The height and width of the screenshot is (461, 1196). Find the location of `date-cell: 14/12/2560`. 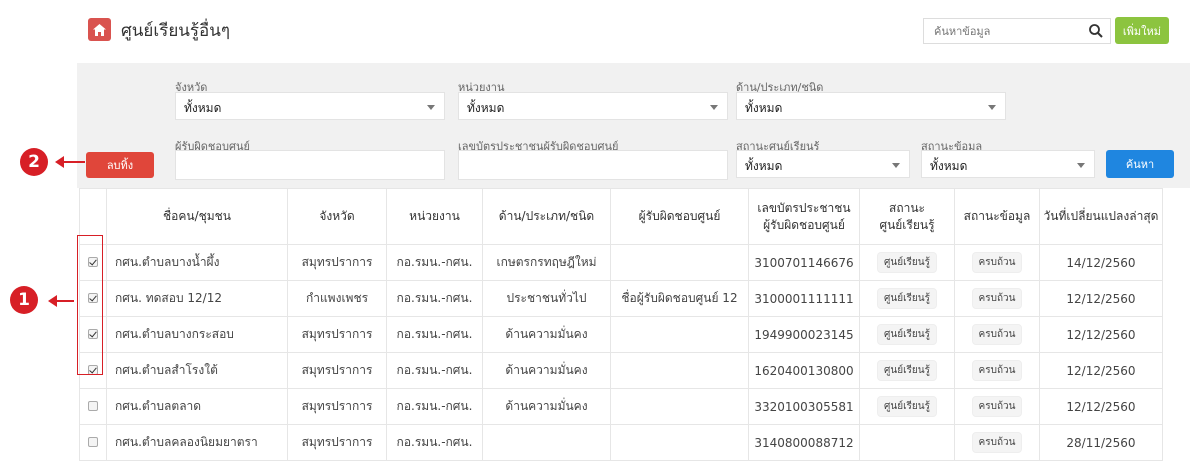

date-cell: 14/12/2560 is located at coordinates (1101, 262).